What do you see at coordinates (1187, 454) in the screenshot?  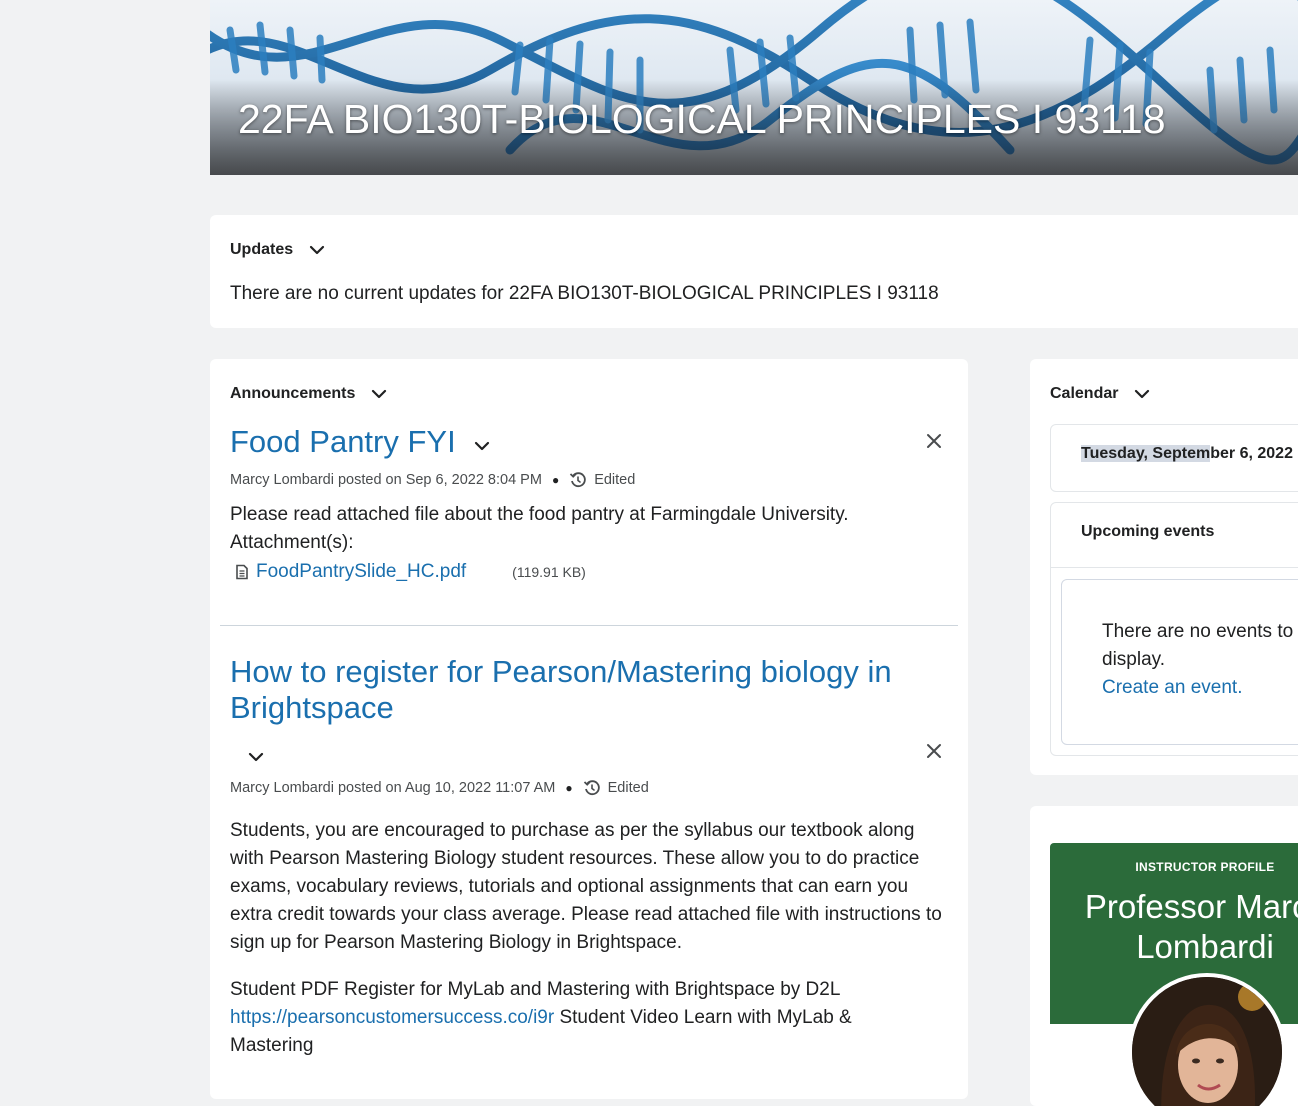 I see `calendar-date: Tuesday, September 6, 2022` at bounding box center [1187, 454].